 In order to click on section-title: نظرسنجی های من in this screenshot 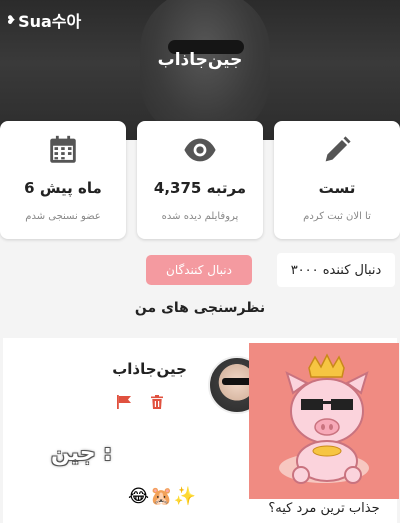, I will do `click(200, 308)`.